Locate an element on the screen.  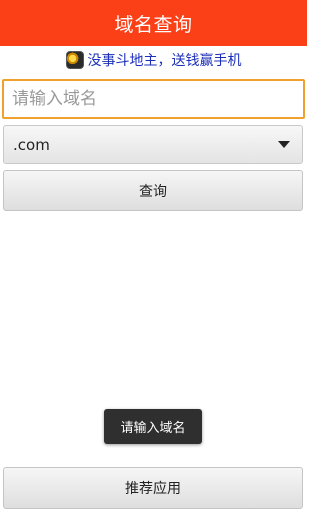
tld-selected-value: .com is located at coordinates (31, 144).